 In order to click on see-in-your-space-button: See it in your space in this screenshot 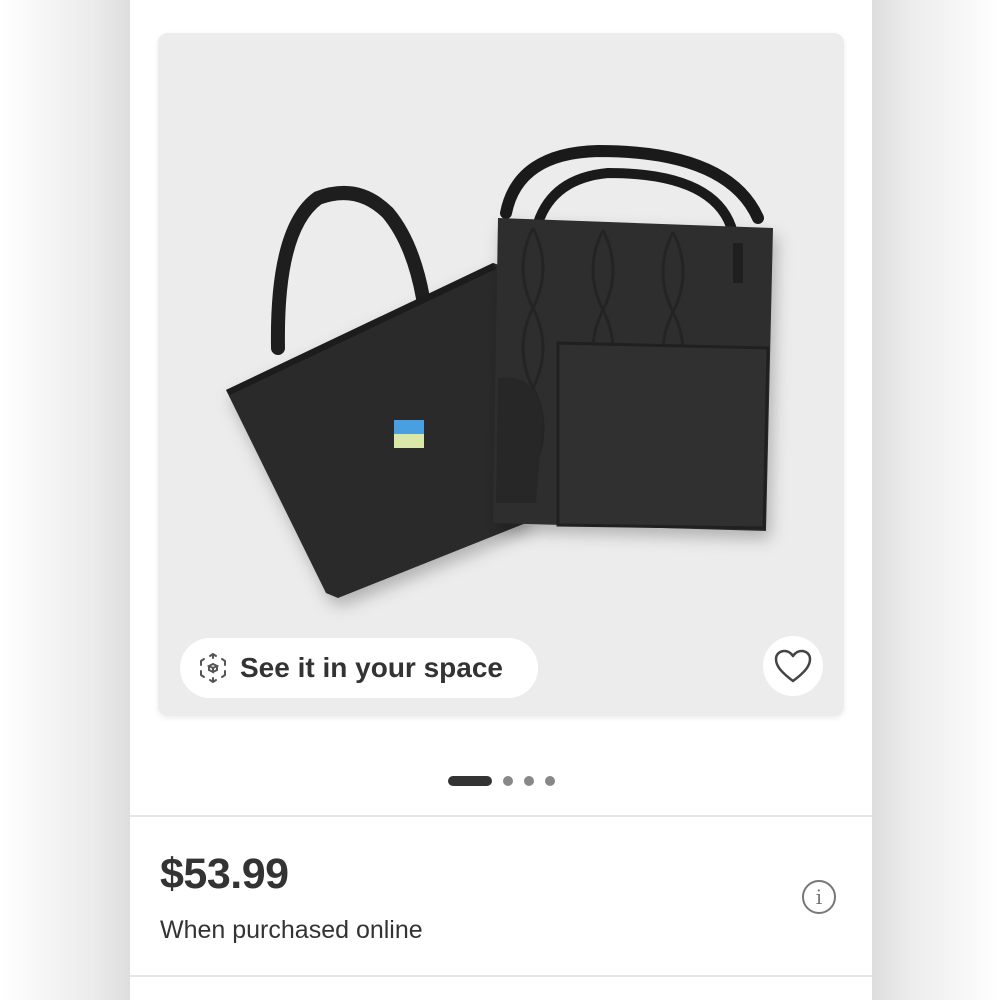, I will do `click(359, 668)`.